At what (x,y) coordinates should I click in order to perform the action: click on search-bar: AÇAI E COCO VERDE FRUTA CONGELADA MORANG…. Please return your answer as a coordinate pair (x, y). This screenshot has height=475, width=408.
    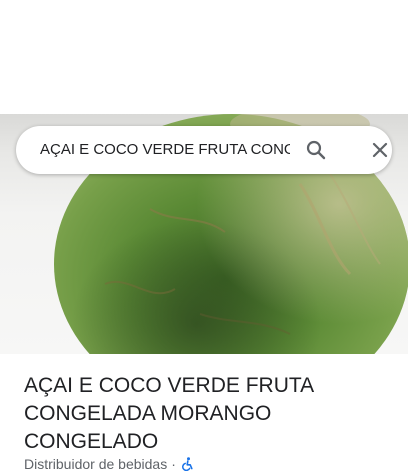
    Looking at the image, I should click on (204, 150).